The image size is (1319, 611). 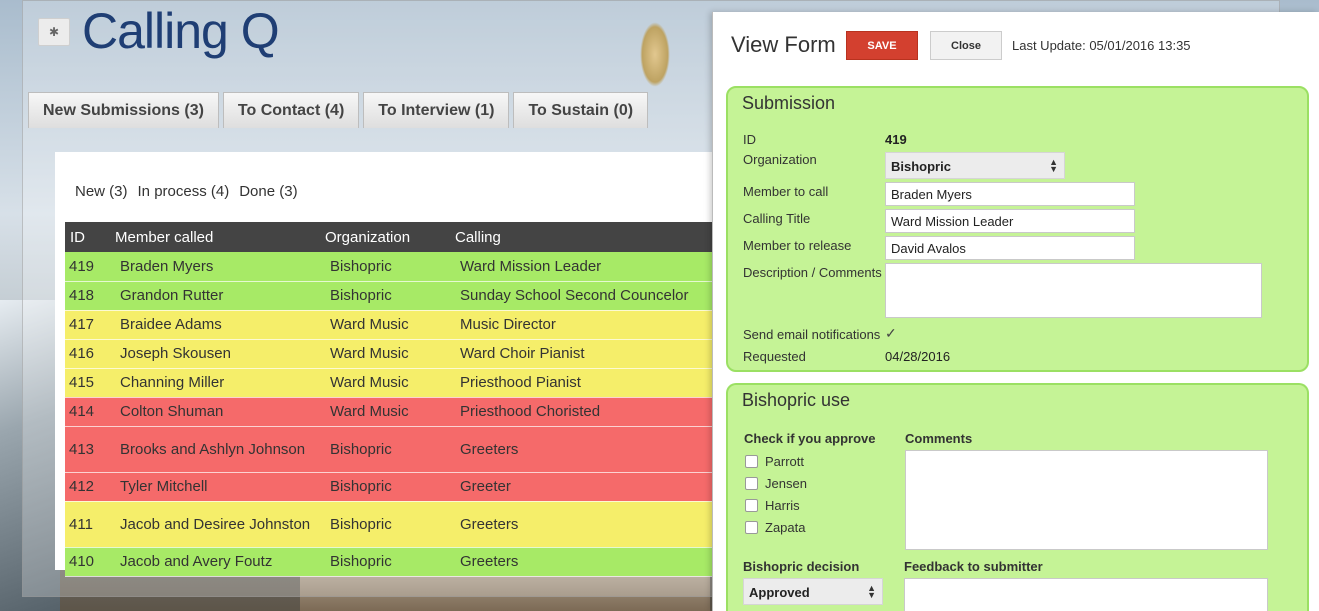 What do you see at coordinates (101, 191) in the screenshot?
I see `filter-new: New (3)` at bounding box center [101, 191].